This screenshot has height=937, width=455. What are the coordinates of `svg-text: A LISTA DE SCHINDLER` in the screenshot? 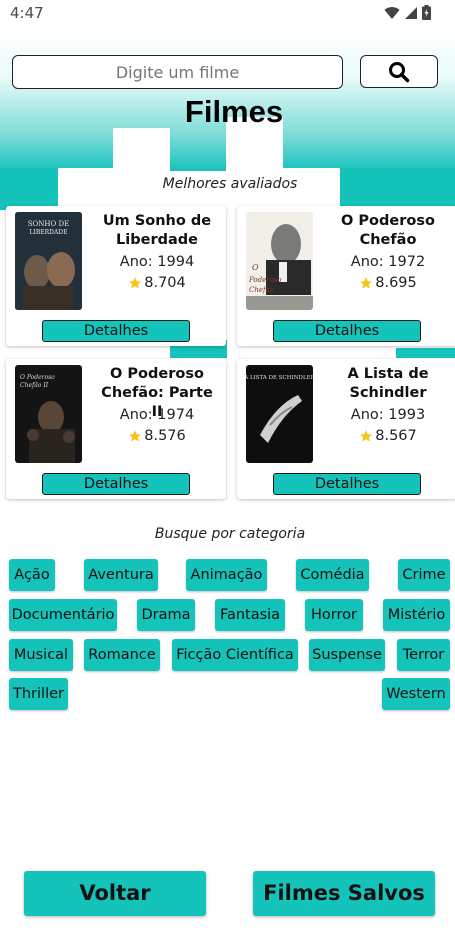 It's located at (279, 378).